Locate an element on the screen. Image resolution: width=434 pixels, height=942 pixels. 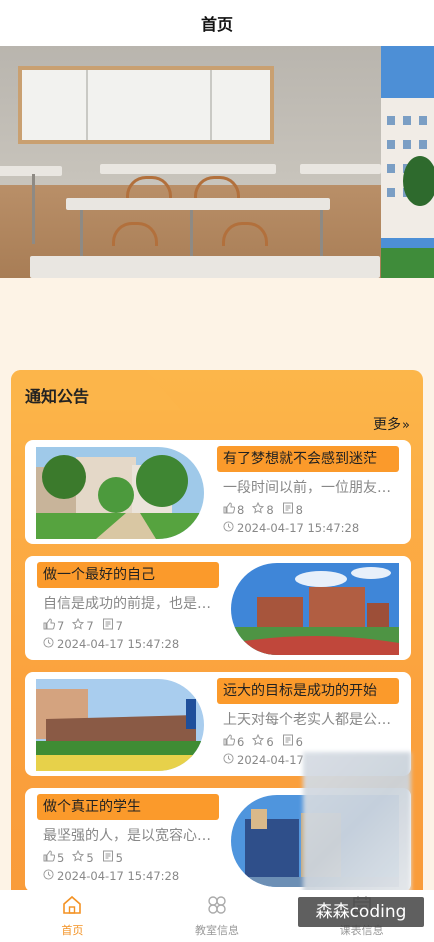
like-count: 7 is located at coordinates (61, 625).